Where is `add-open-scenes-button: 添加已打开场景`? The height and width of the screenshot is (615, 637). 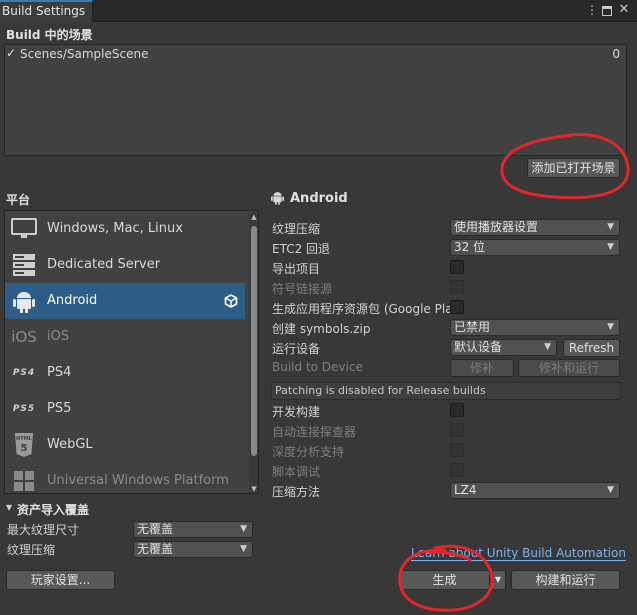 add-open-scenes-button: 添加已打开场景 is located at coordinates (573, 168).